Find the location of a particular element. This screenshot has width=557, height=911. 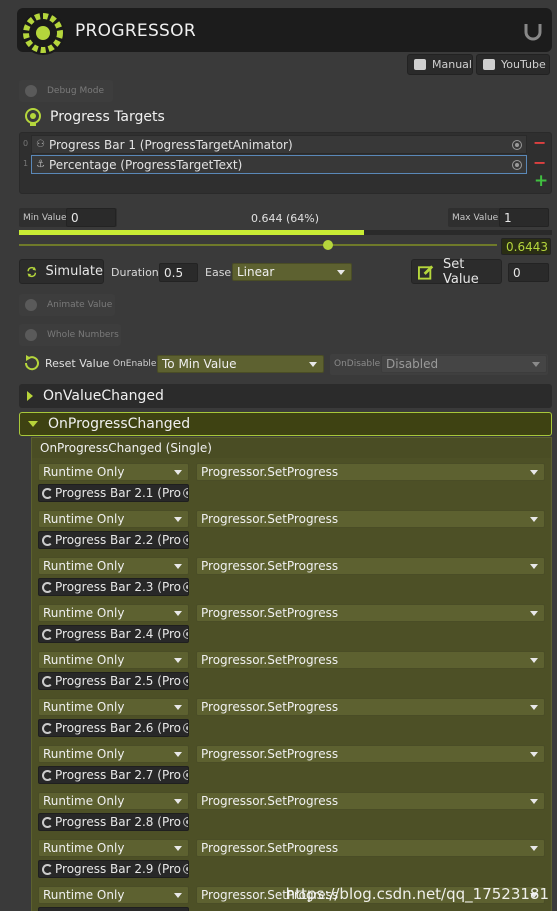

on-value-changed-foldout: OnValueChanged is located at coordinates (285, 396).